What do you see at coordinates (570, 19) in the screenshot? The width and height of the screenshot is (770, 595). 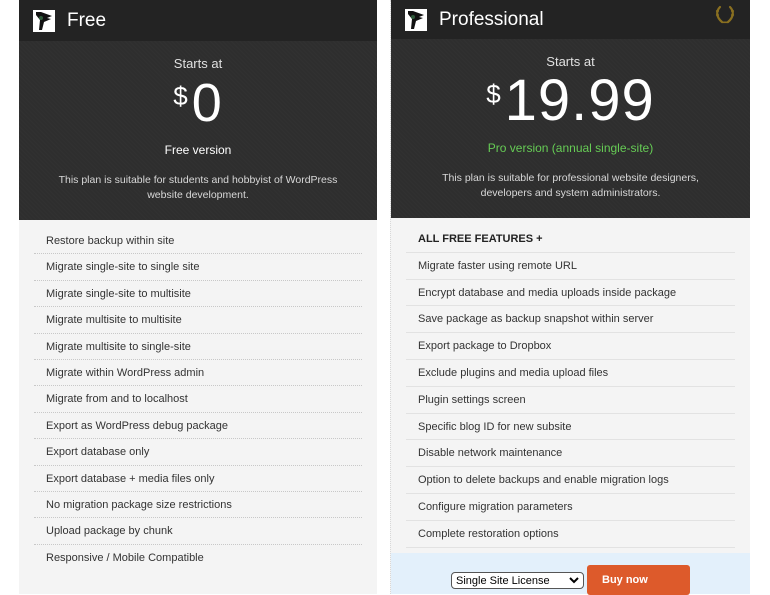 I see `plan-header: Professional` at bounding box center [570, 19].